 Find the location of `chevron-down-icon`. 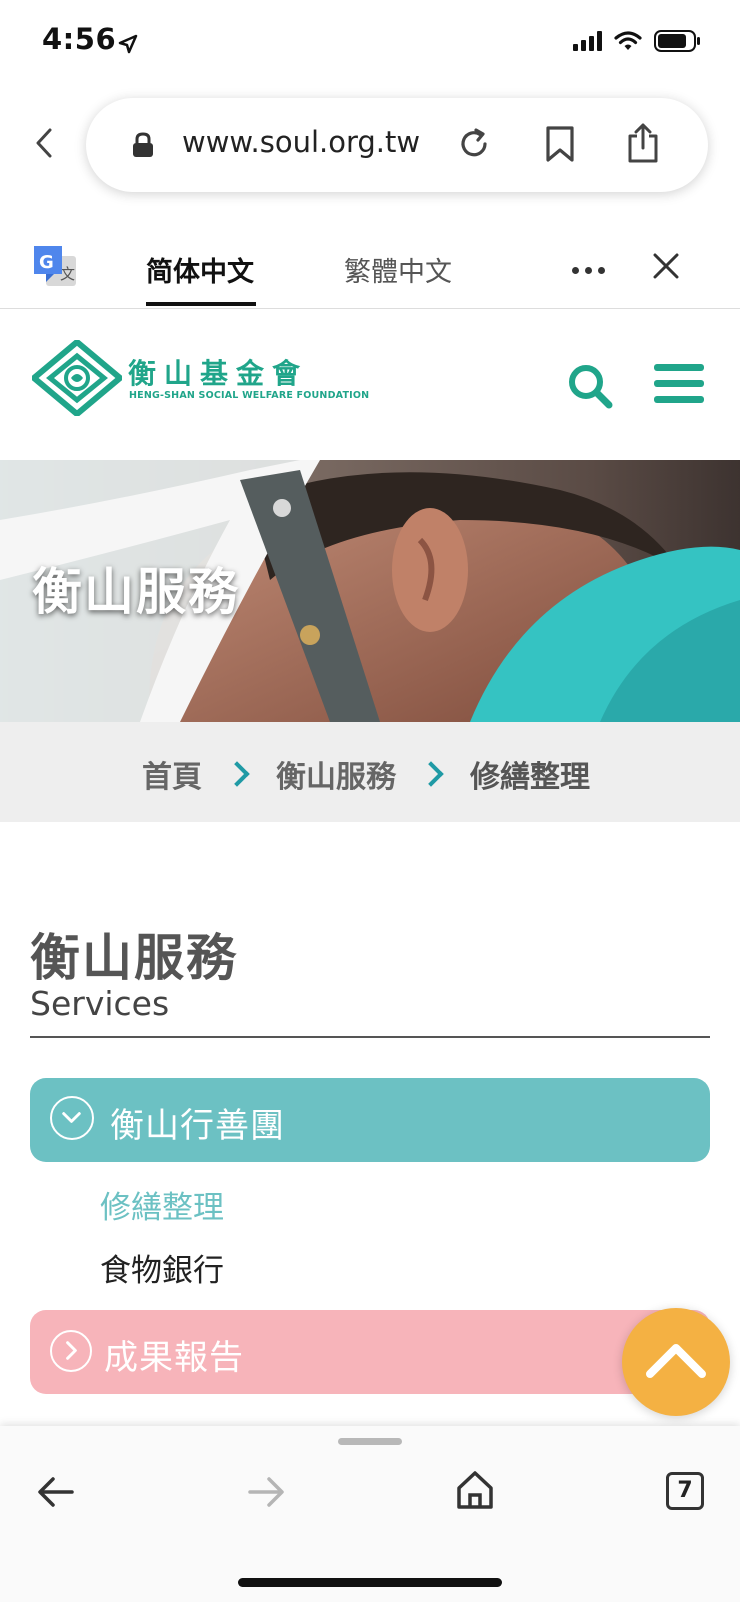

chevron-down-icon is located at coordinates (72, 1118).